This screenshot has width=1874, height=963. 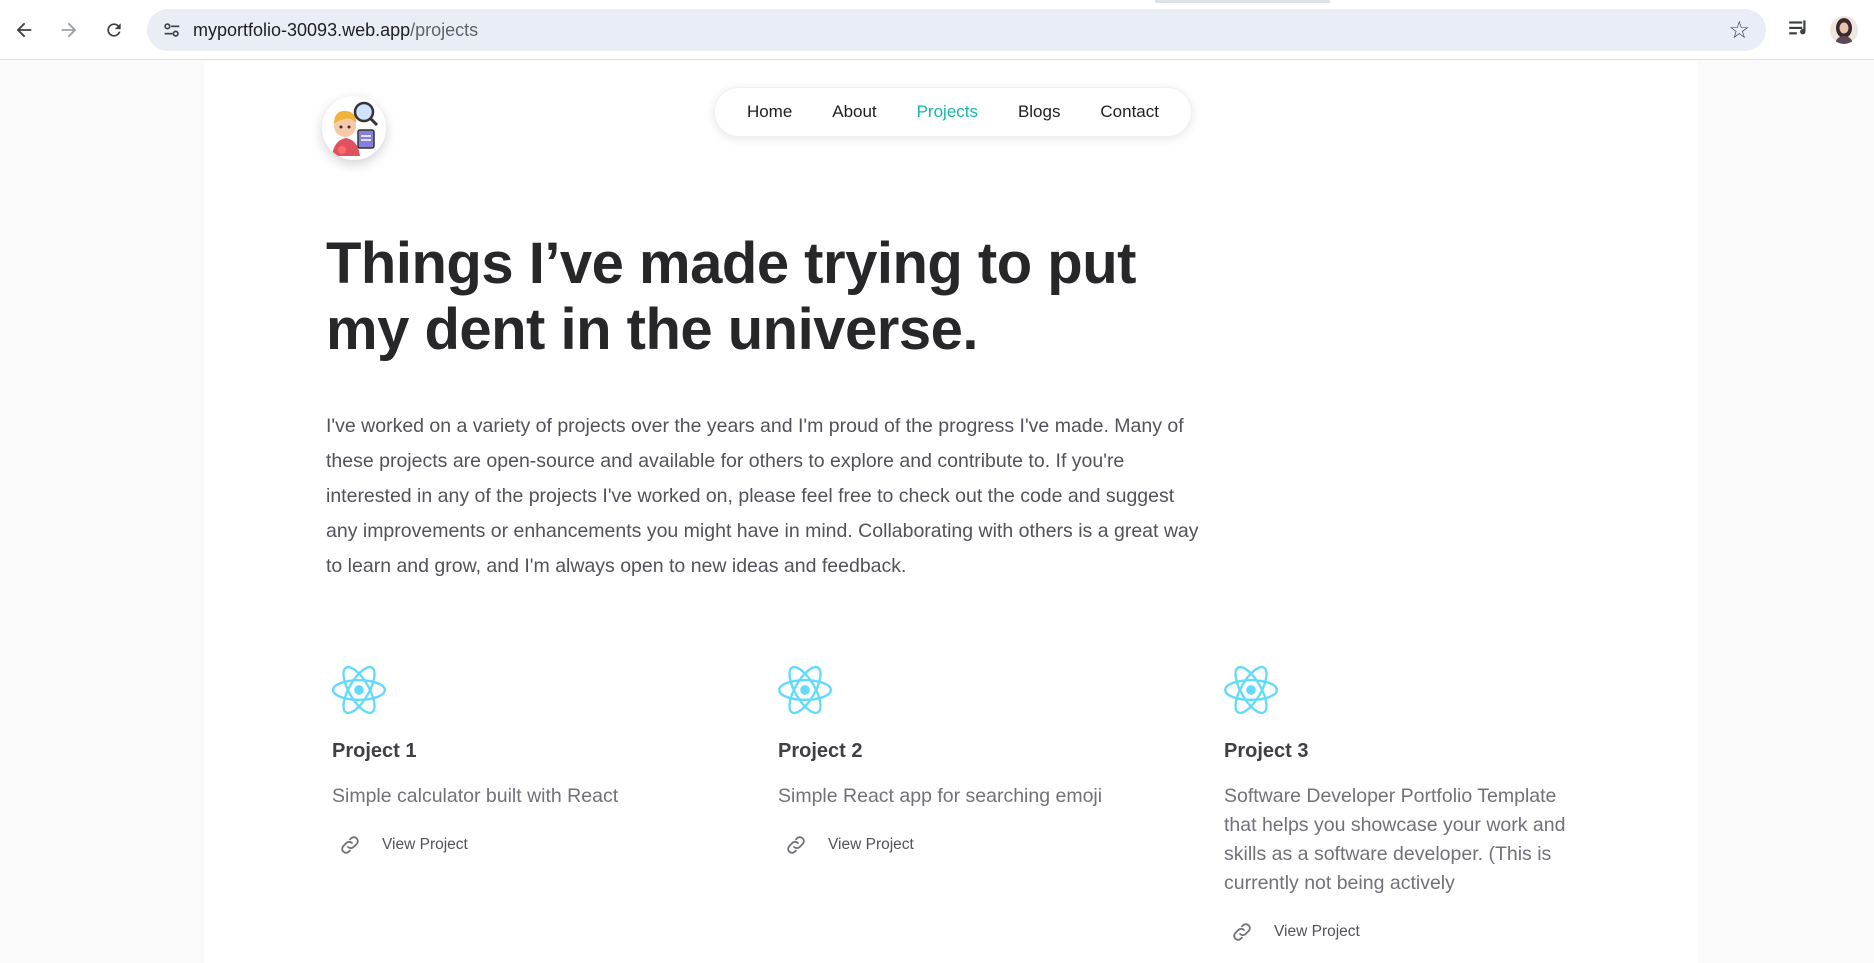 What do you see at coordinates (1799, 29) in the screenshot?
I see `media-controls-icon` at bounding box center [1799, 29].